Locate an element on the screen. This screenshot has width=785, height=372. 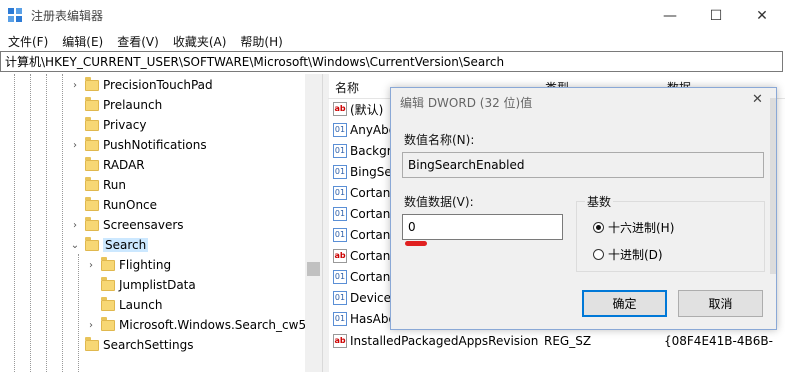
value-data-label: 数值数据(V): is located at coordinates (439, 202).